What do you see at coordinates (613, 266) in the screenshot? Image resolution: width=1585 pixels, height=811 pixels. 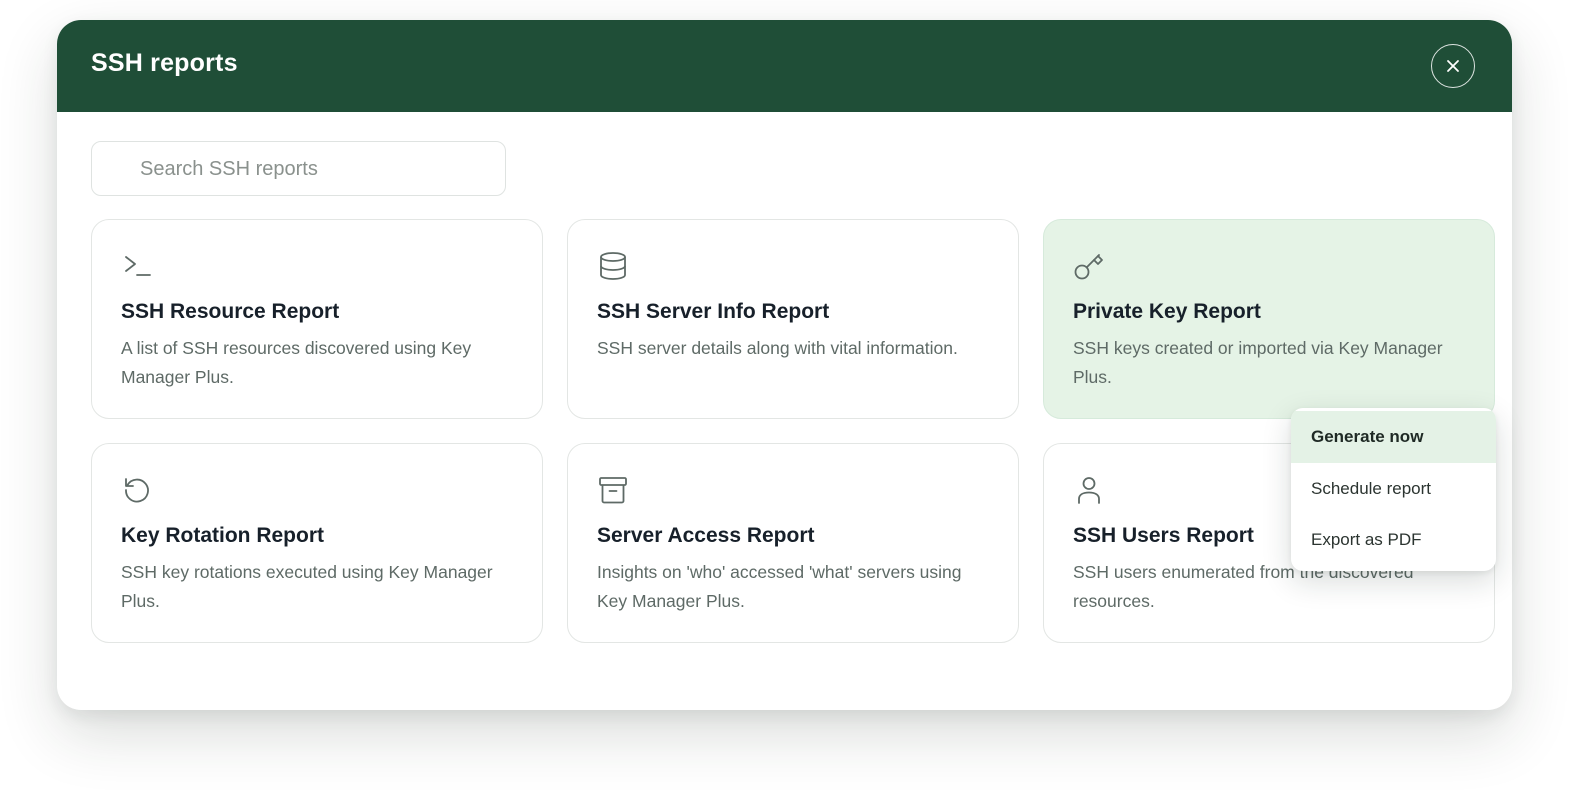 I see `database-icon` at bounding box center [613, 266].